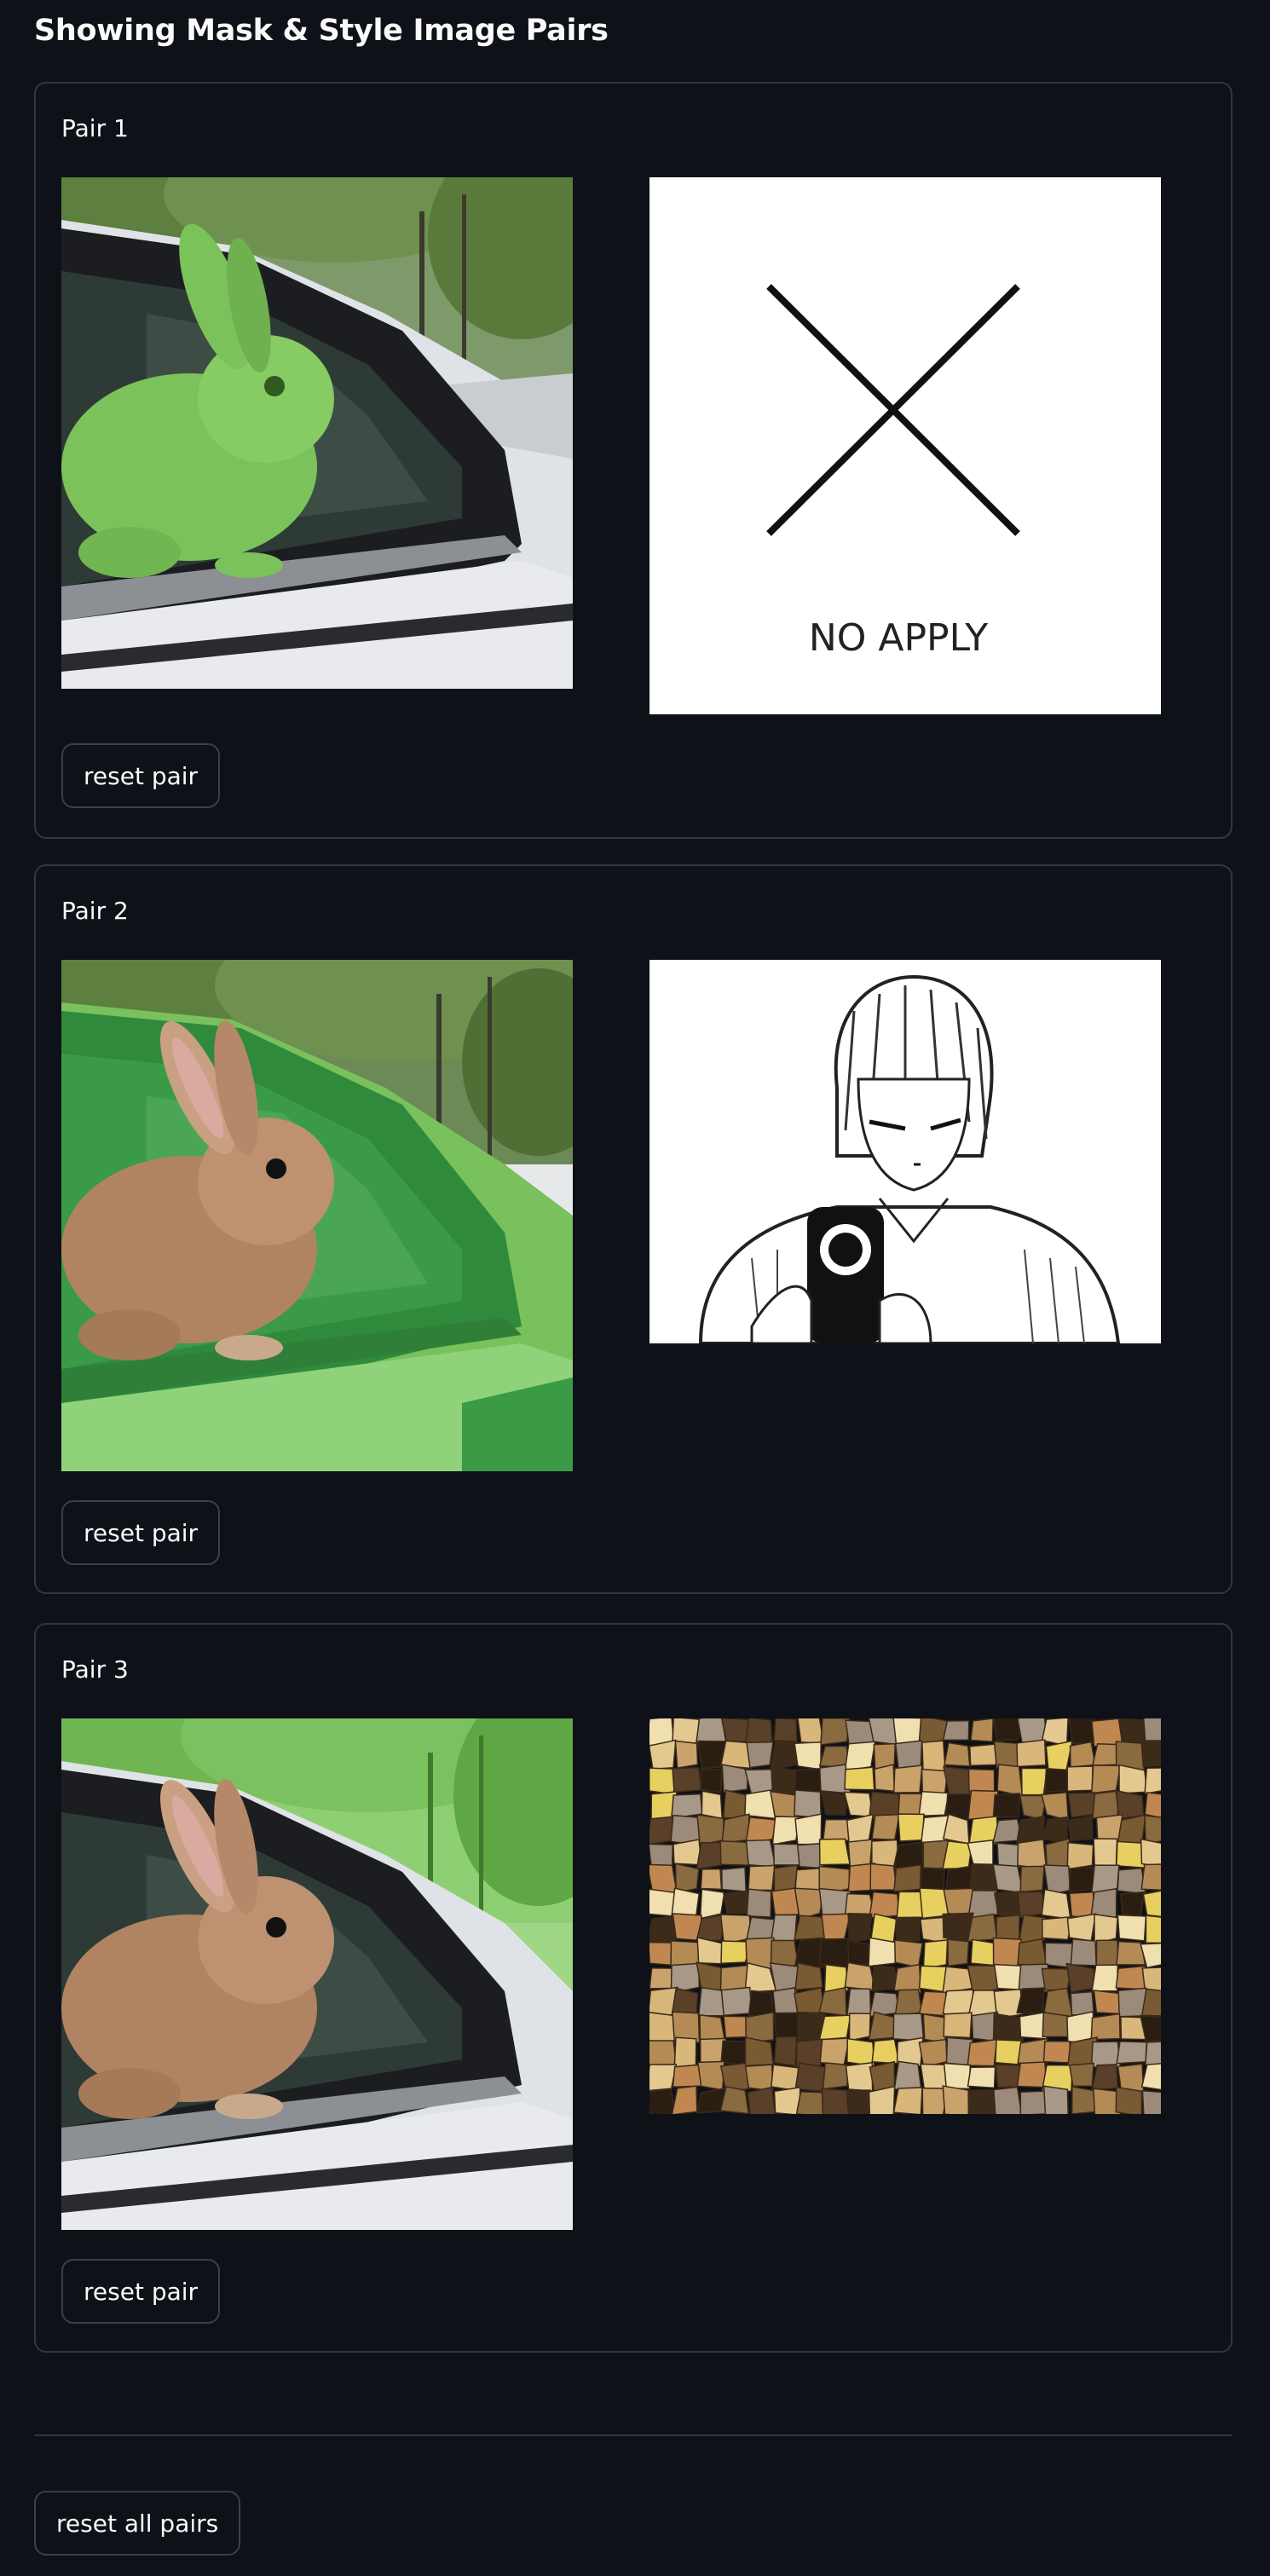 Image resolution: width=1270 pixels, height=2576 pixels. Describe the element at coordinates (633, 2435) in the screenshot. I see `divider` at that location.